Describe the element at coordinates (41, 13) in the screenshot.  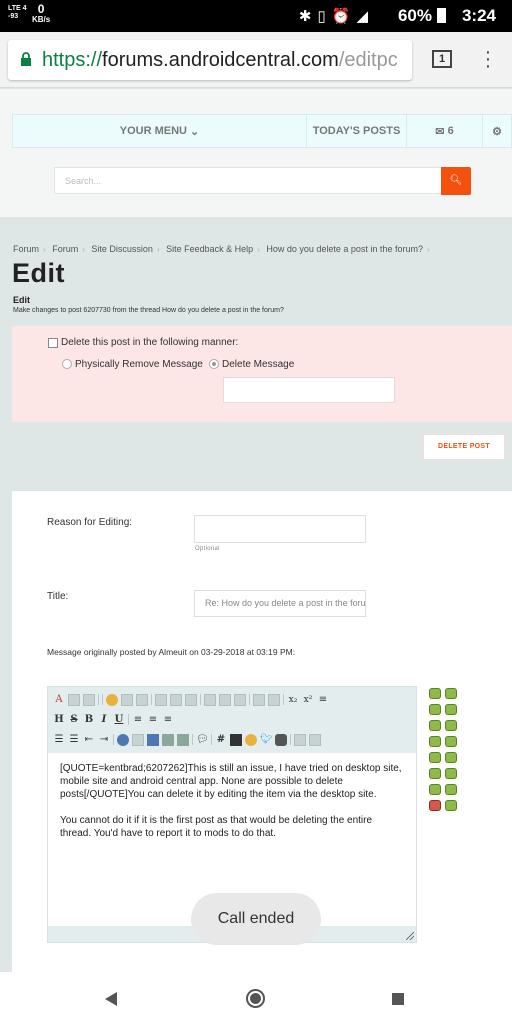
I see `data-rate: 0 KB/s` at that location.